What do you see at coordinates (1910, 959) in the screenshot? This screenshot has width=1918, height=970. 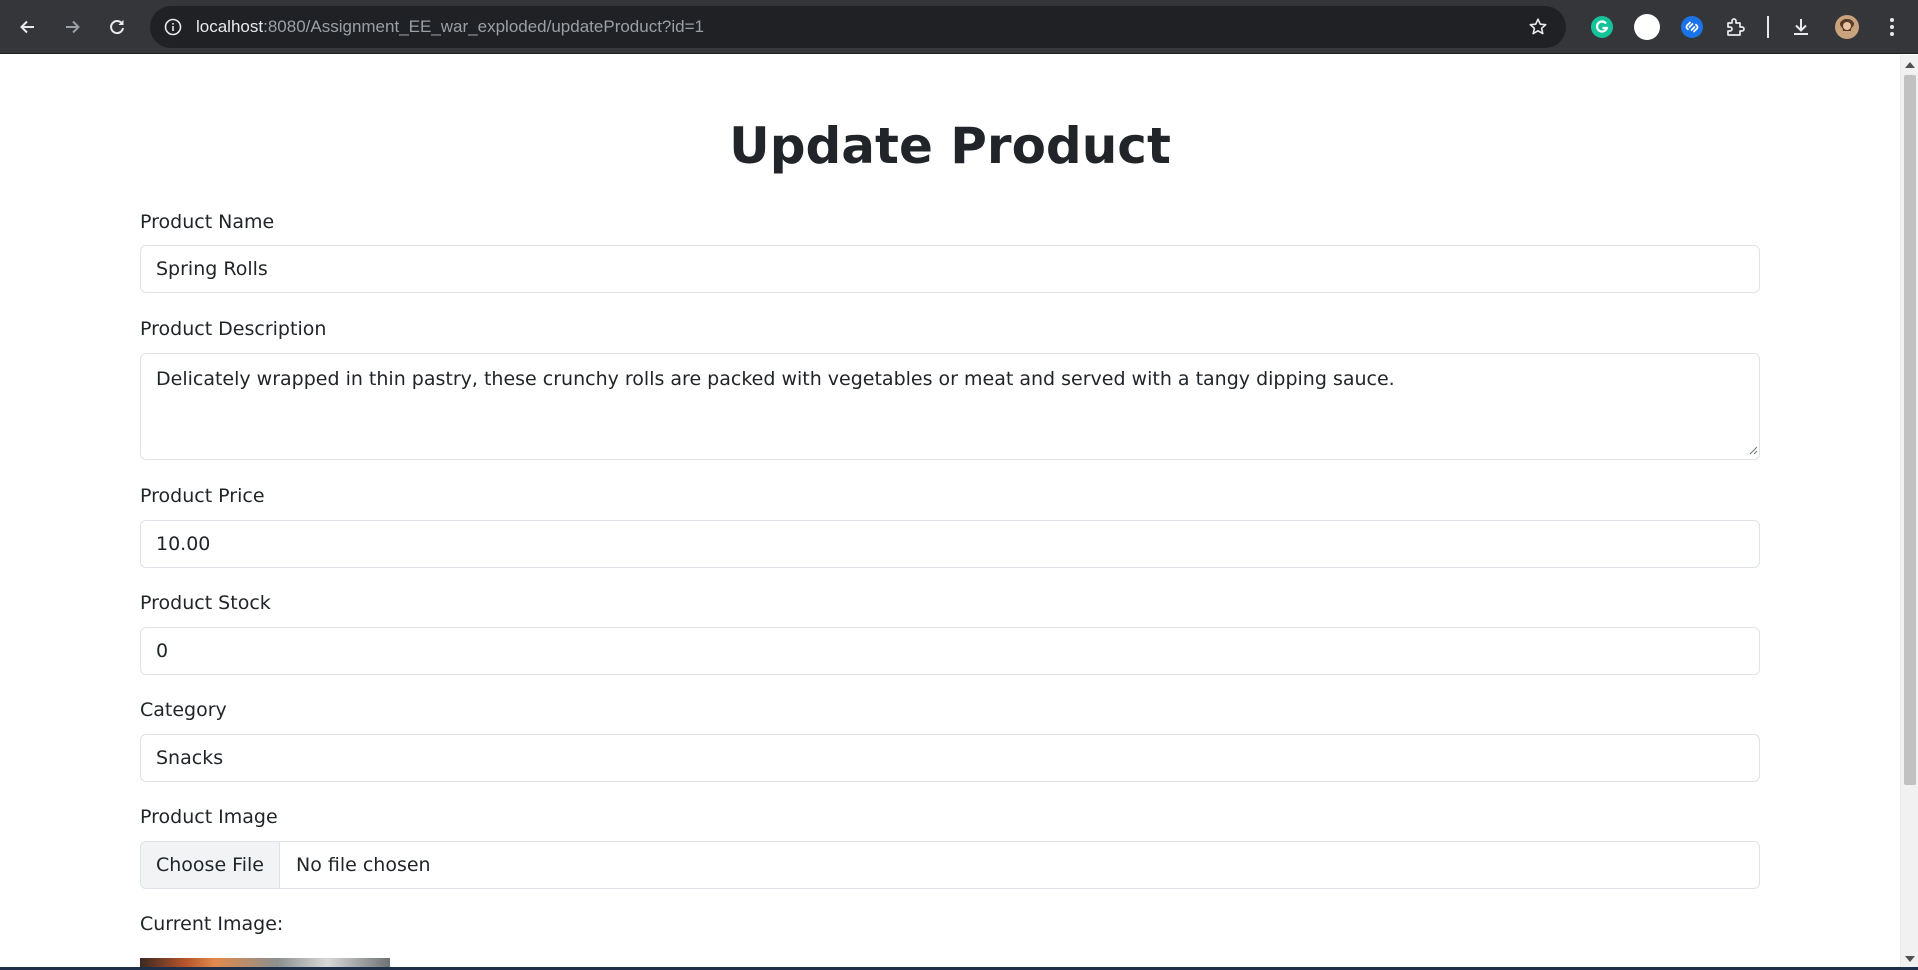 I see `scroll-down-arrow` at bounding box center [1910, 959].